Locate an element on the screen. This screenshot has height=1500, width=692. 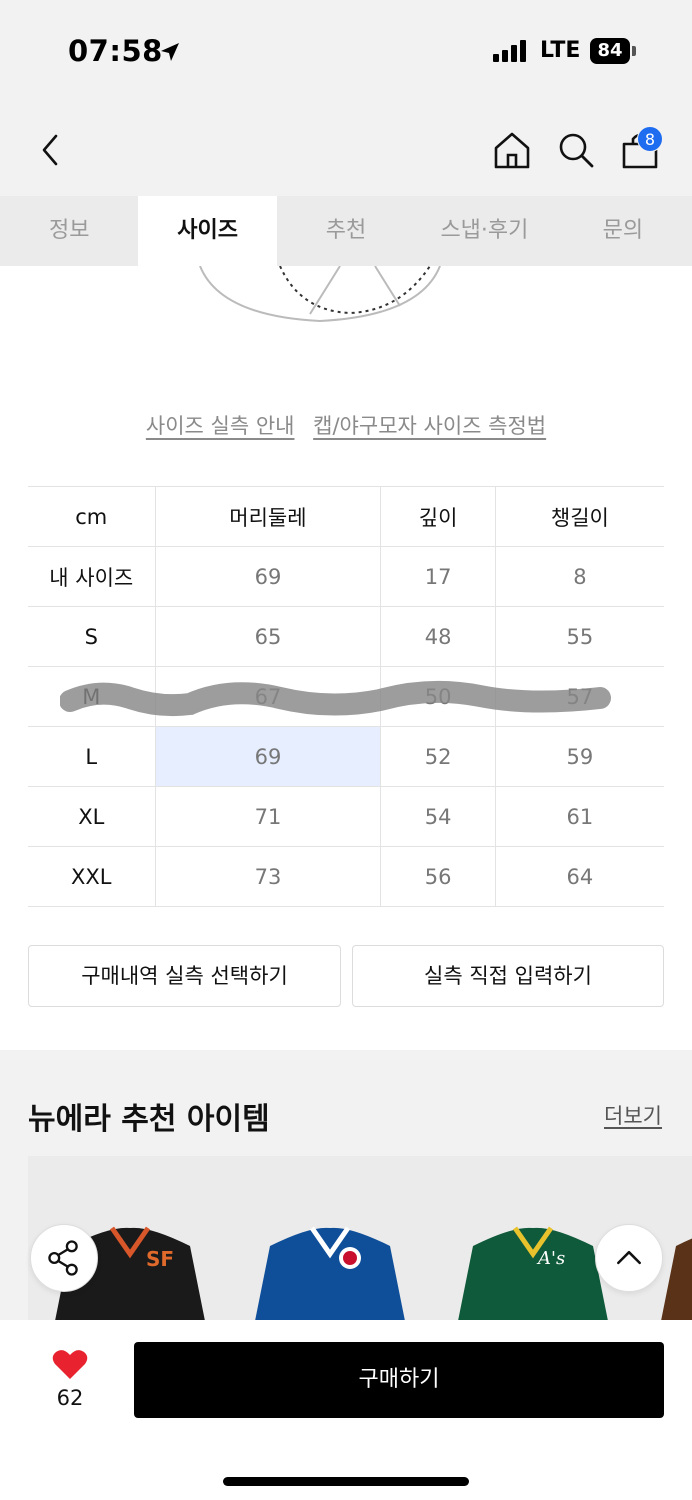
table-cell: 59 is located at coordinates (579, 756).